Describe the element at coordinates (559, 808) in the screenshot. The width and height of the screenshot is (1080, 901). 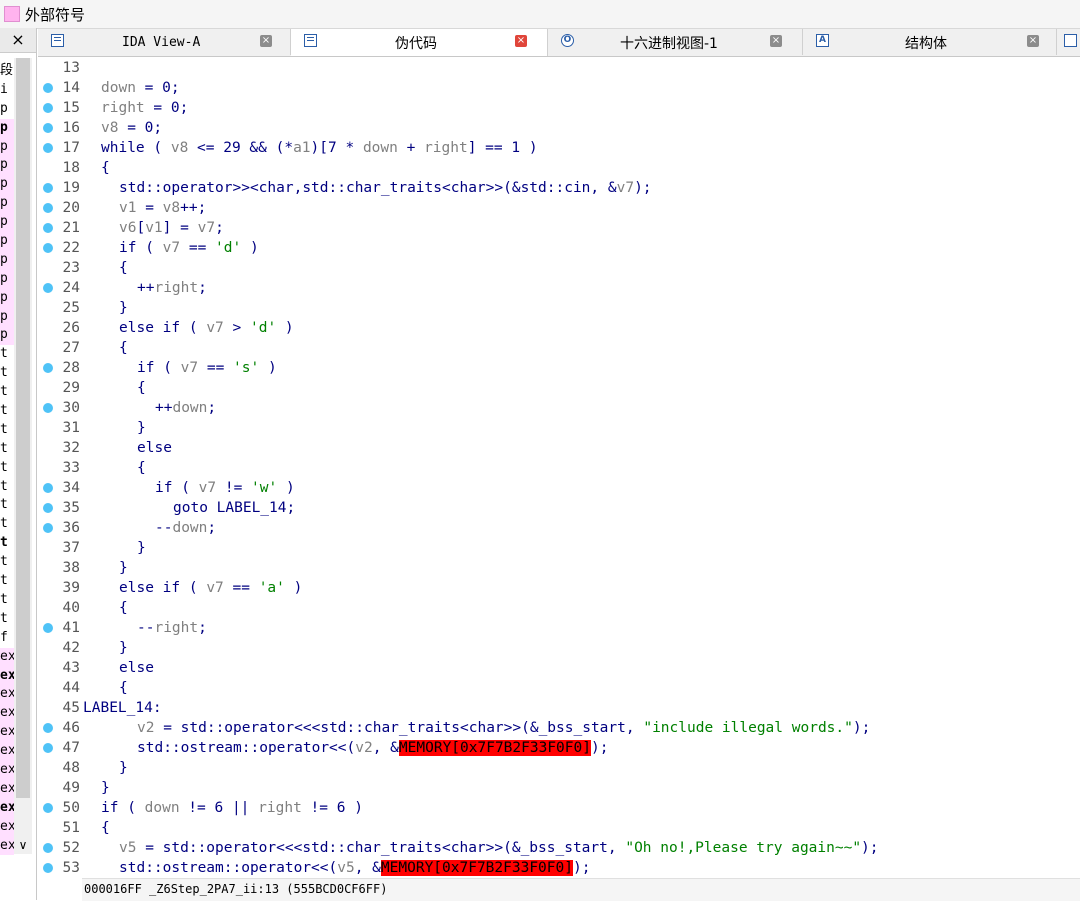
I see `code-line: 50 if ( down != 6 || right != 6 )` at that location.